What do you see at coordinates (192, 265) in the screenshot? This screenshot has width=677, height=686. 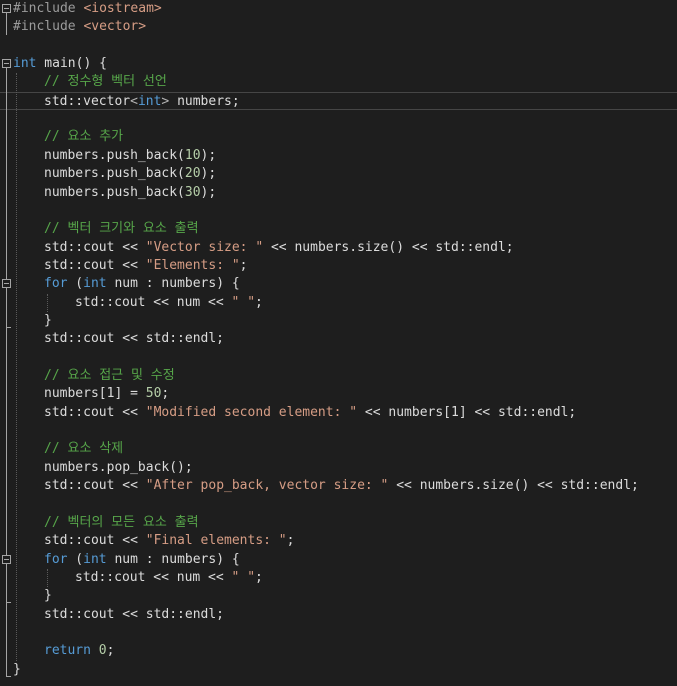 I see `code-token: "Elements: "` at bounding box center [192, 265].